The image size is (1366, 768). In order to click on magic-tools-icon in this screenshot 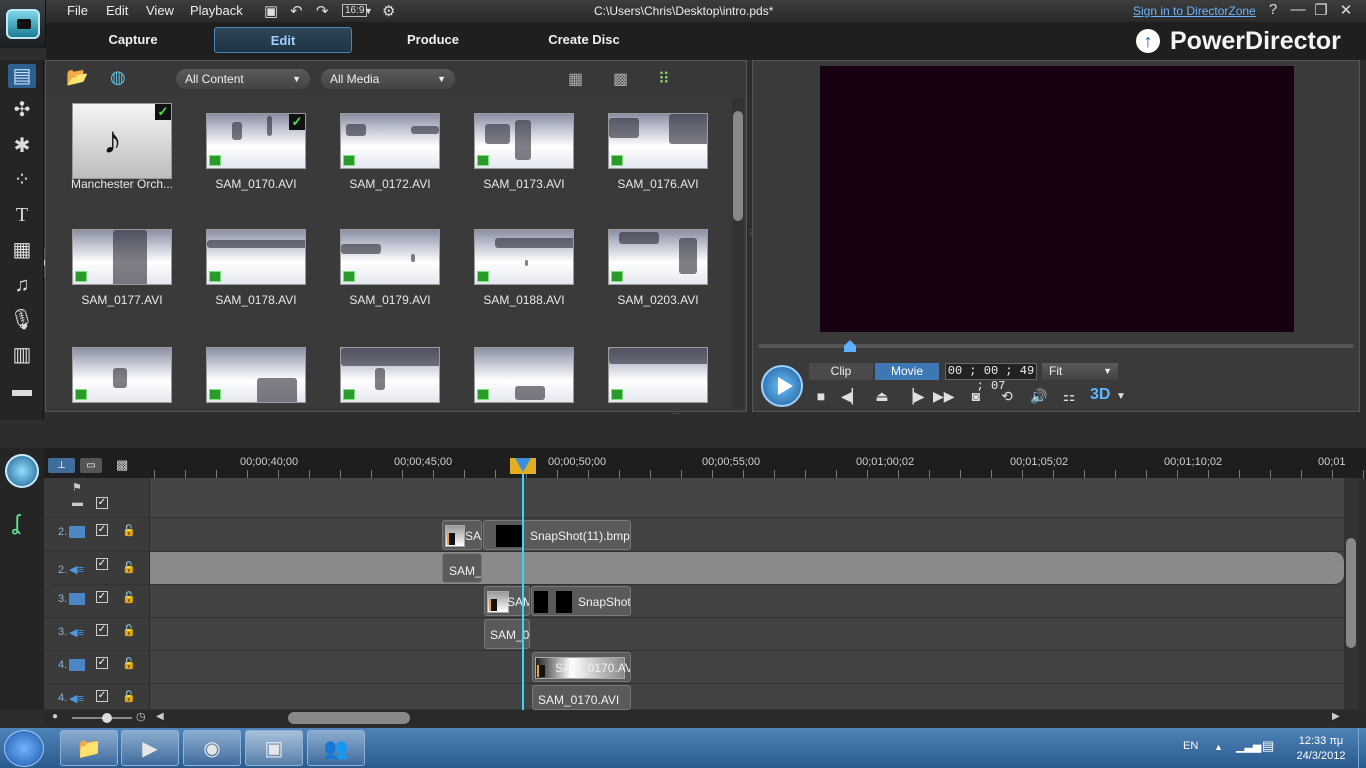, I will do `click(22, 471)`.